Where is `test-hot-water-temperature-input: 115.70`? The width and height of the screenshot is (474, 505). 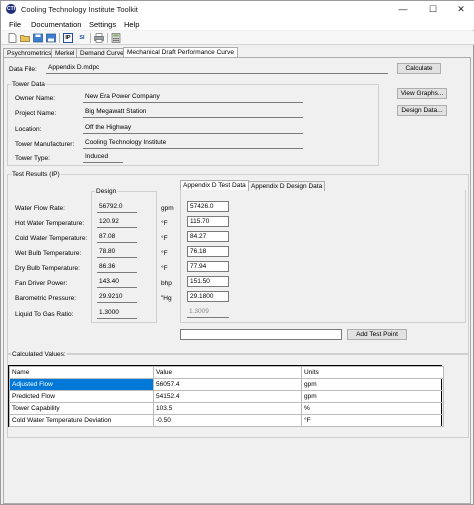
test-hot-water-temperature-input: 115.70 is located at coordinates (208, 221).